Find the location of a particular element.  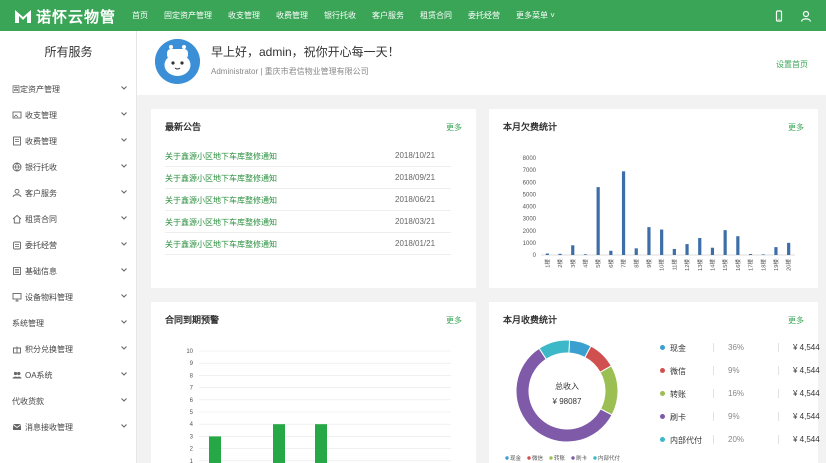

app-logo: 诺怀云物管 is located at coordinates (65, 16).